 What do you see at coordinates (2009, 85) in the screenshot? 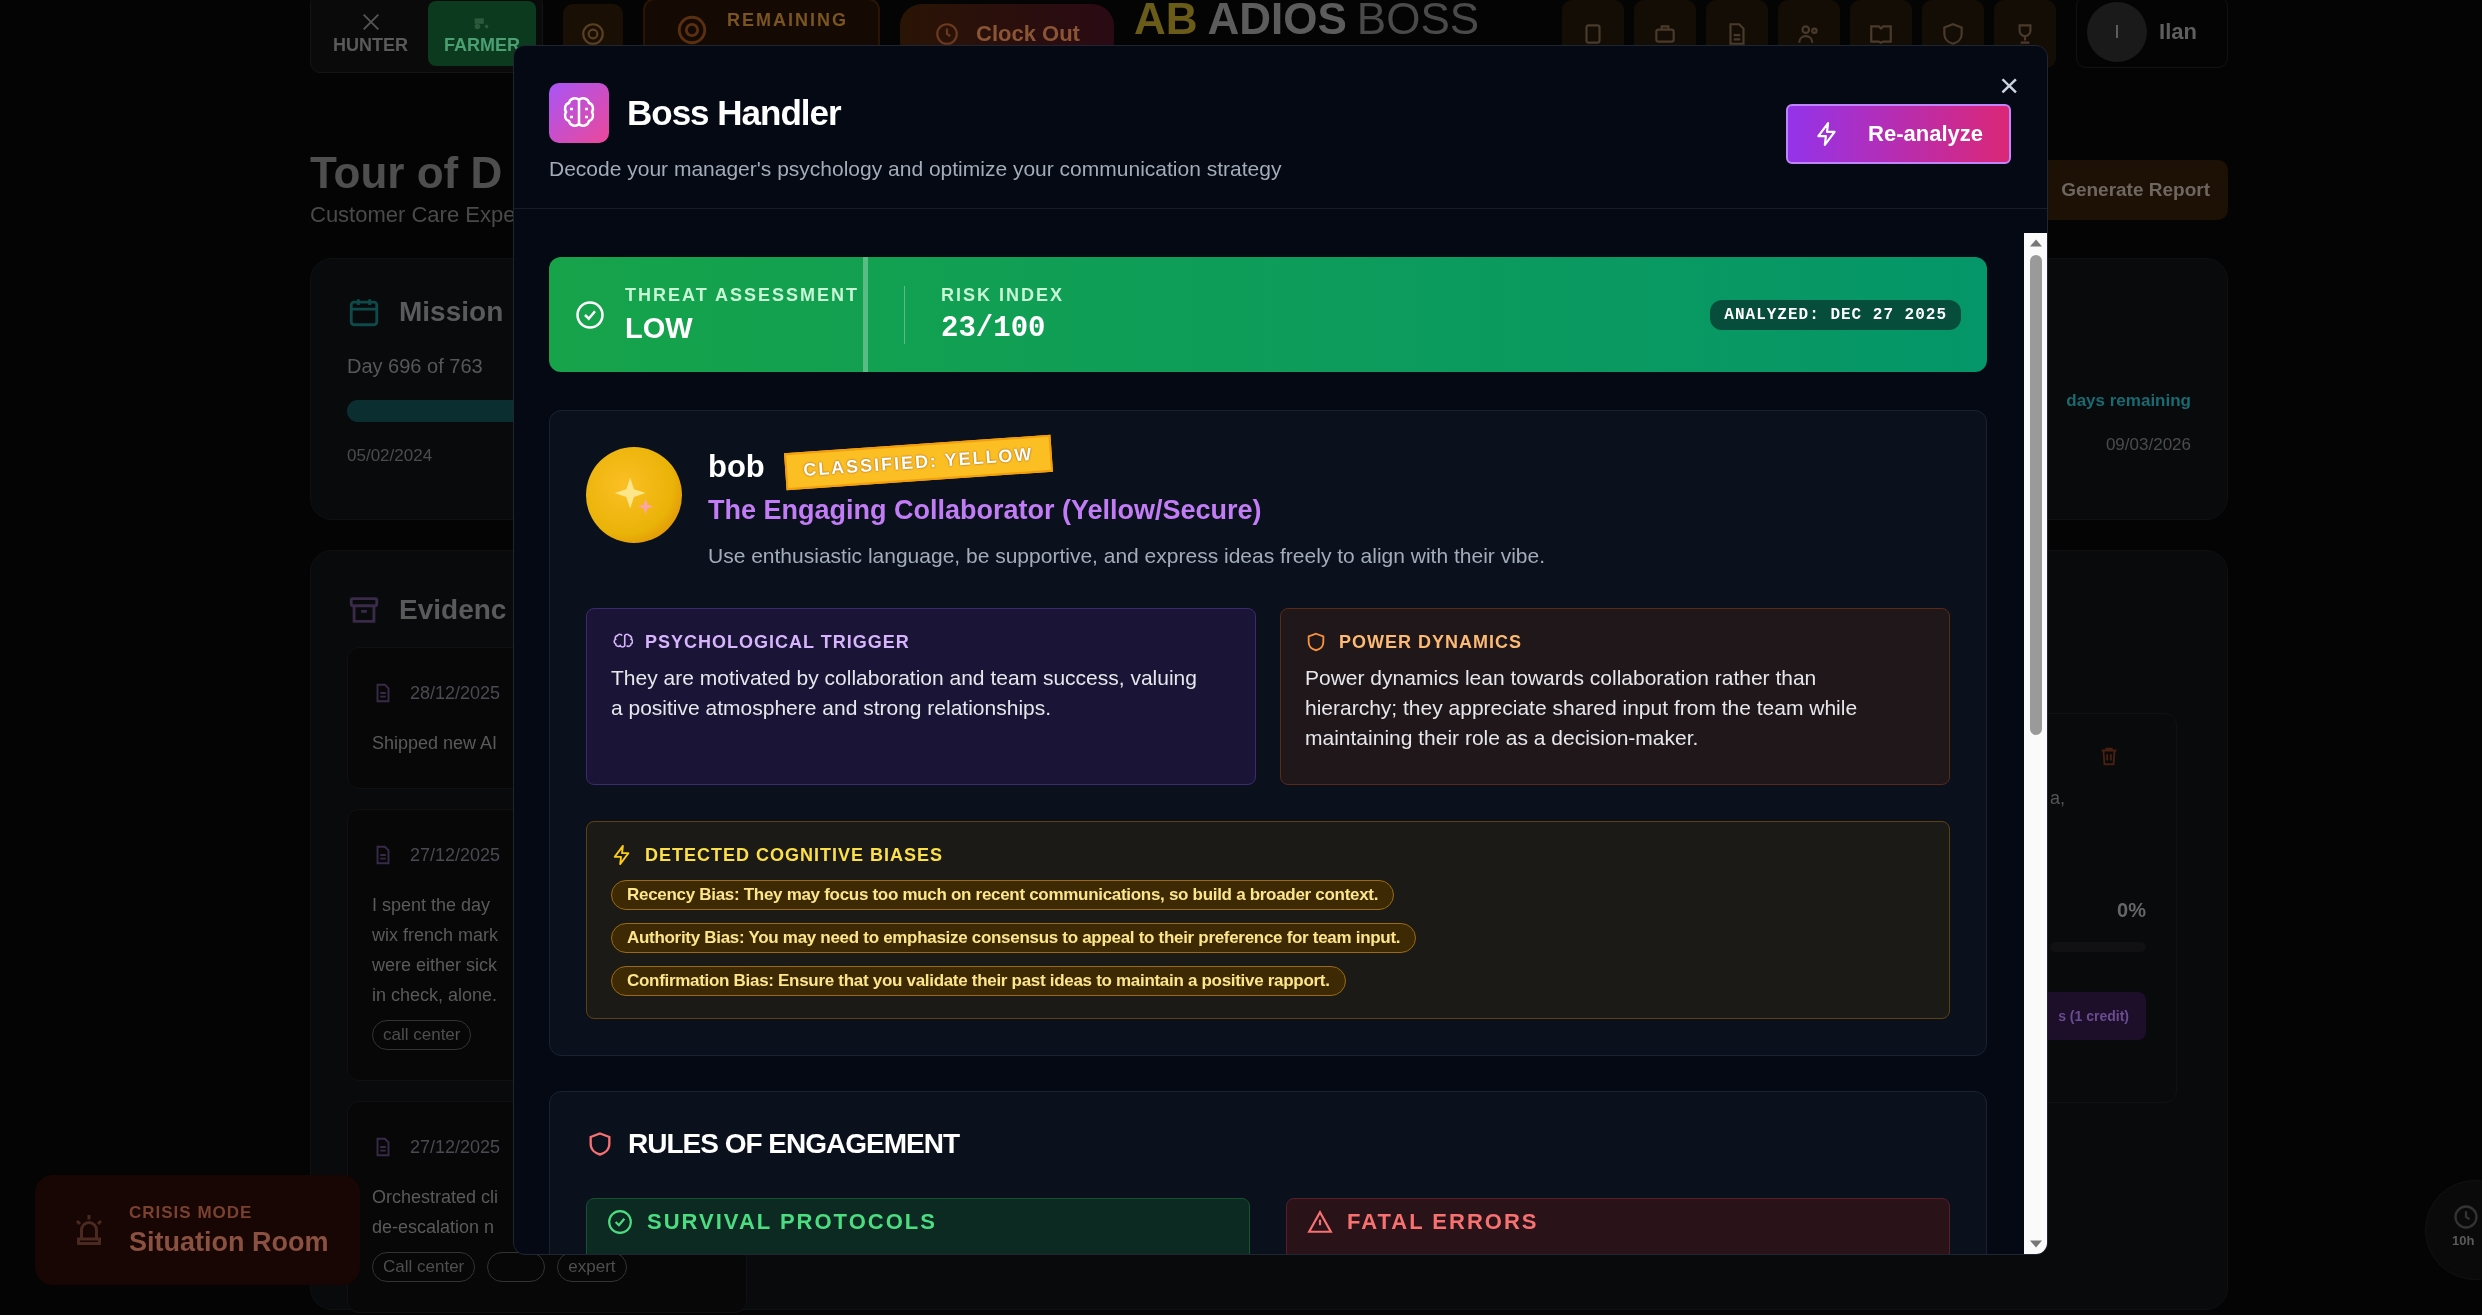
I see `close-button: ×` at bounding box center [2009, 85].